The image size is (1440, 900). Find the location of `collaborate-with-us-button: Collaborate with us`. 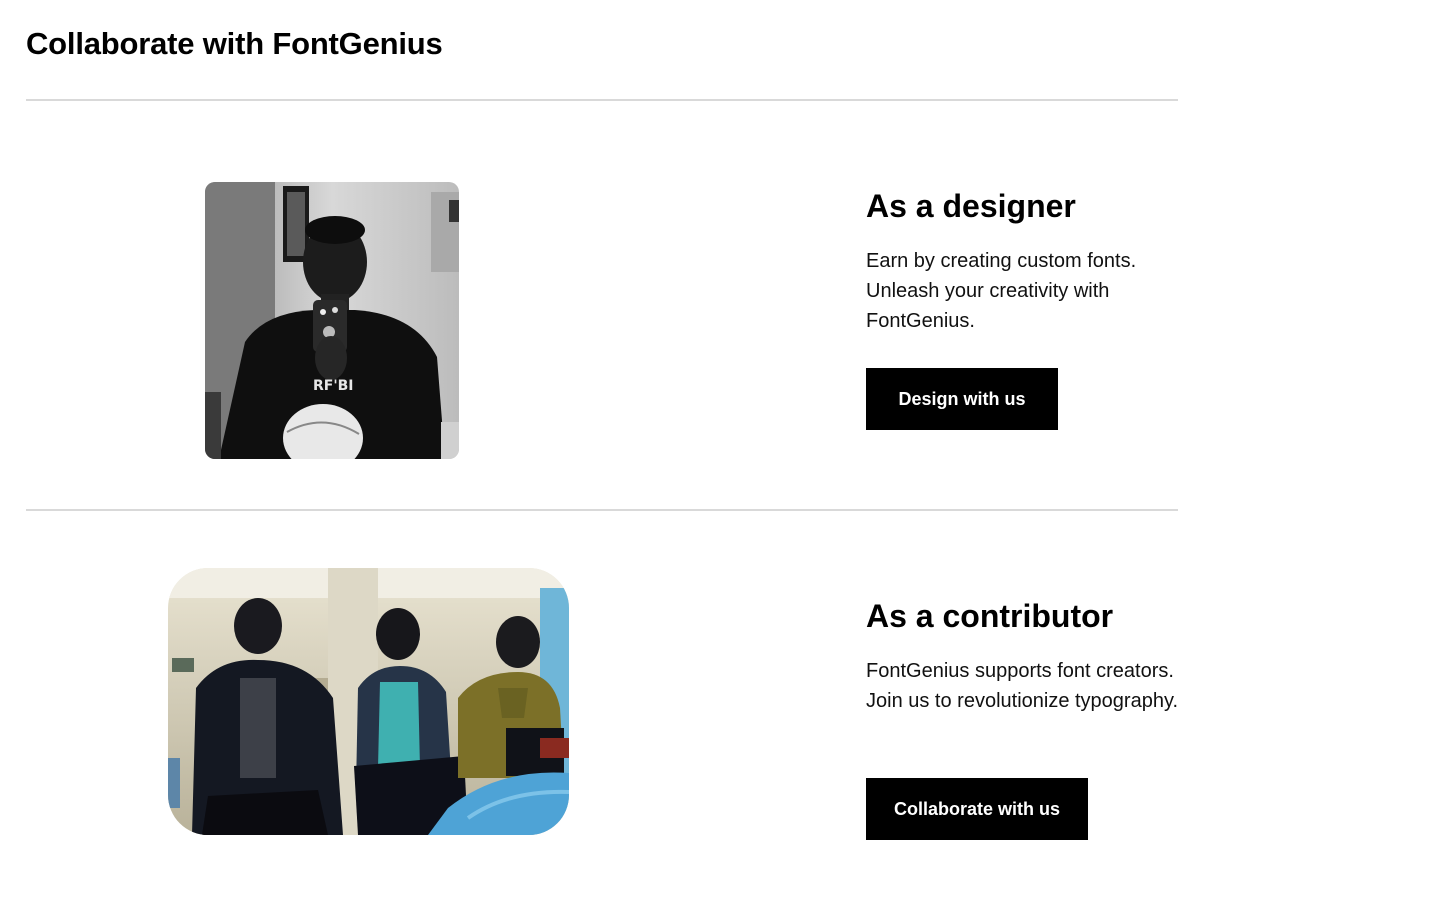

collaborate-with-us-button: Collaborate with us is located at coordinates (977, 809).